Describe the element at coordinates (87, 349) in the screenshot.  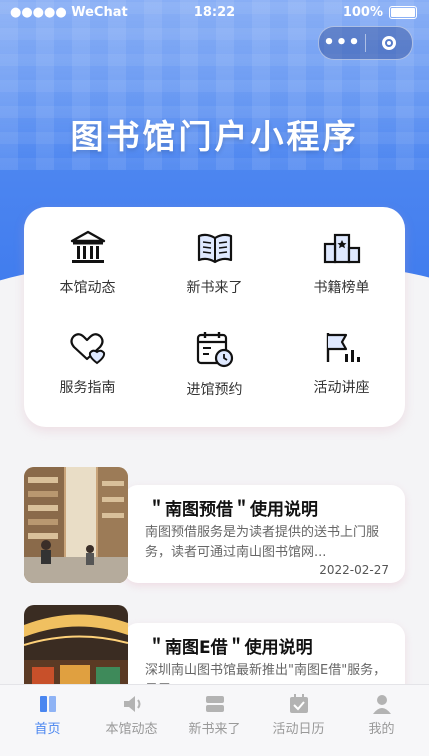
I see `hand-heart-icon` at that location.